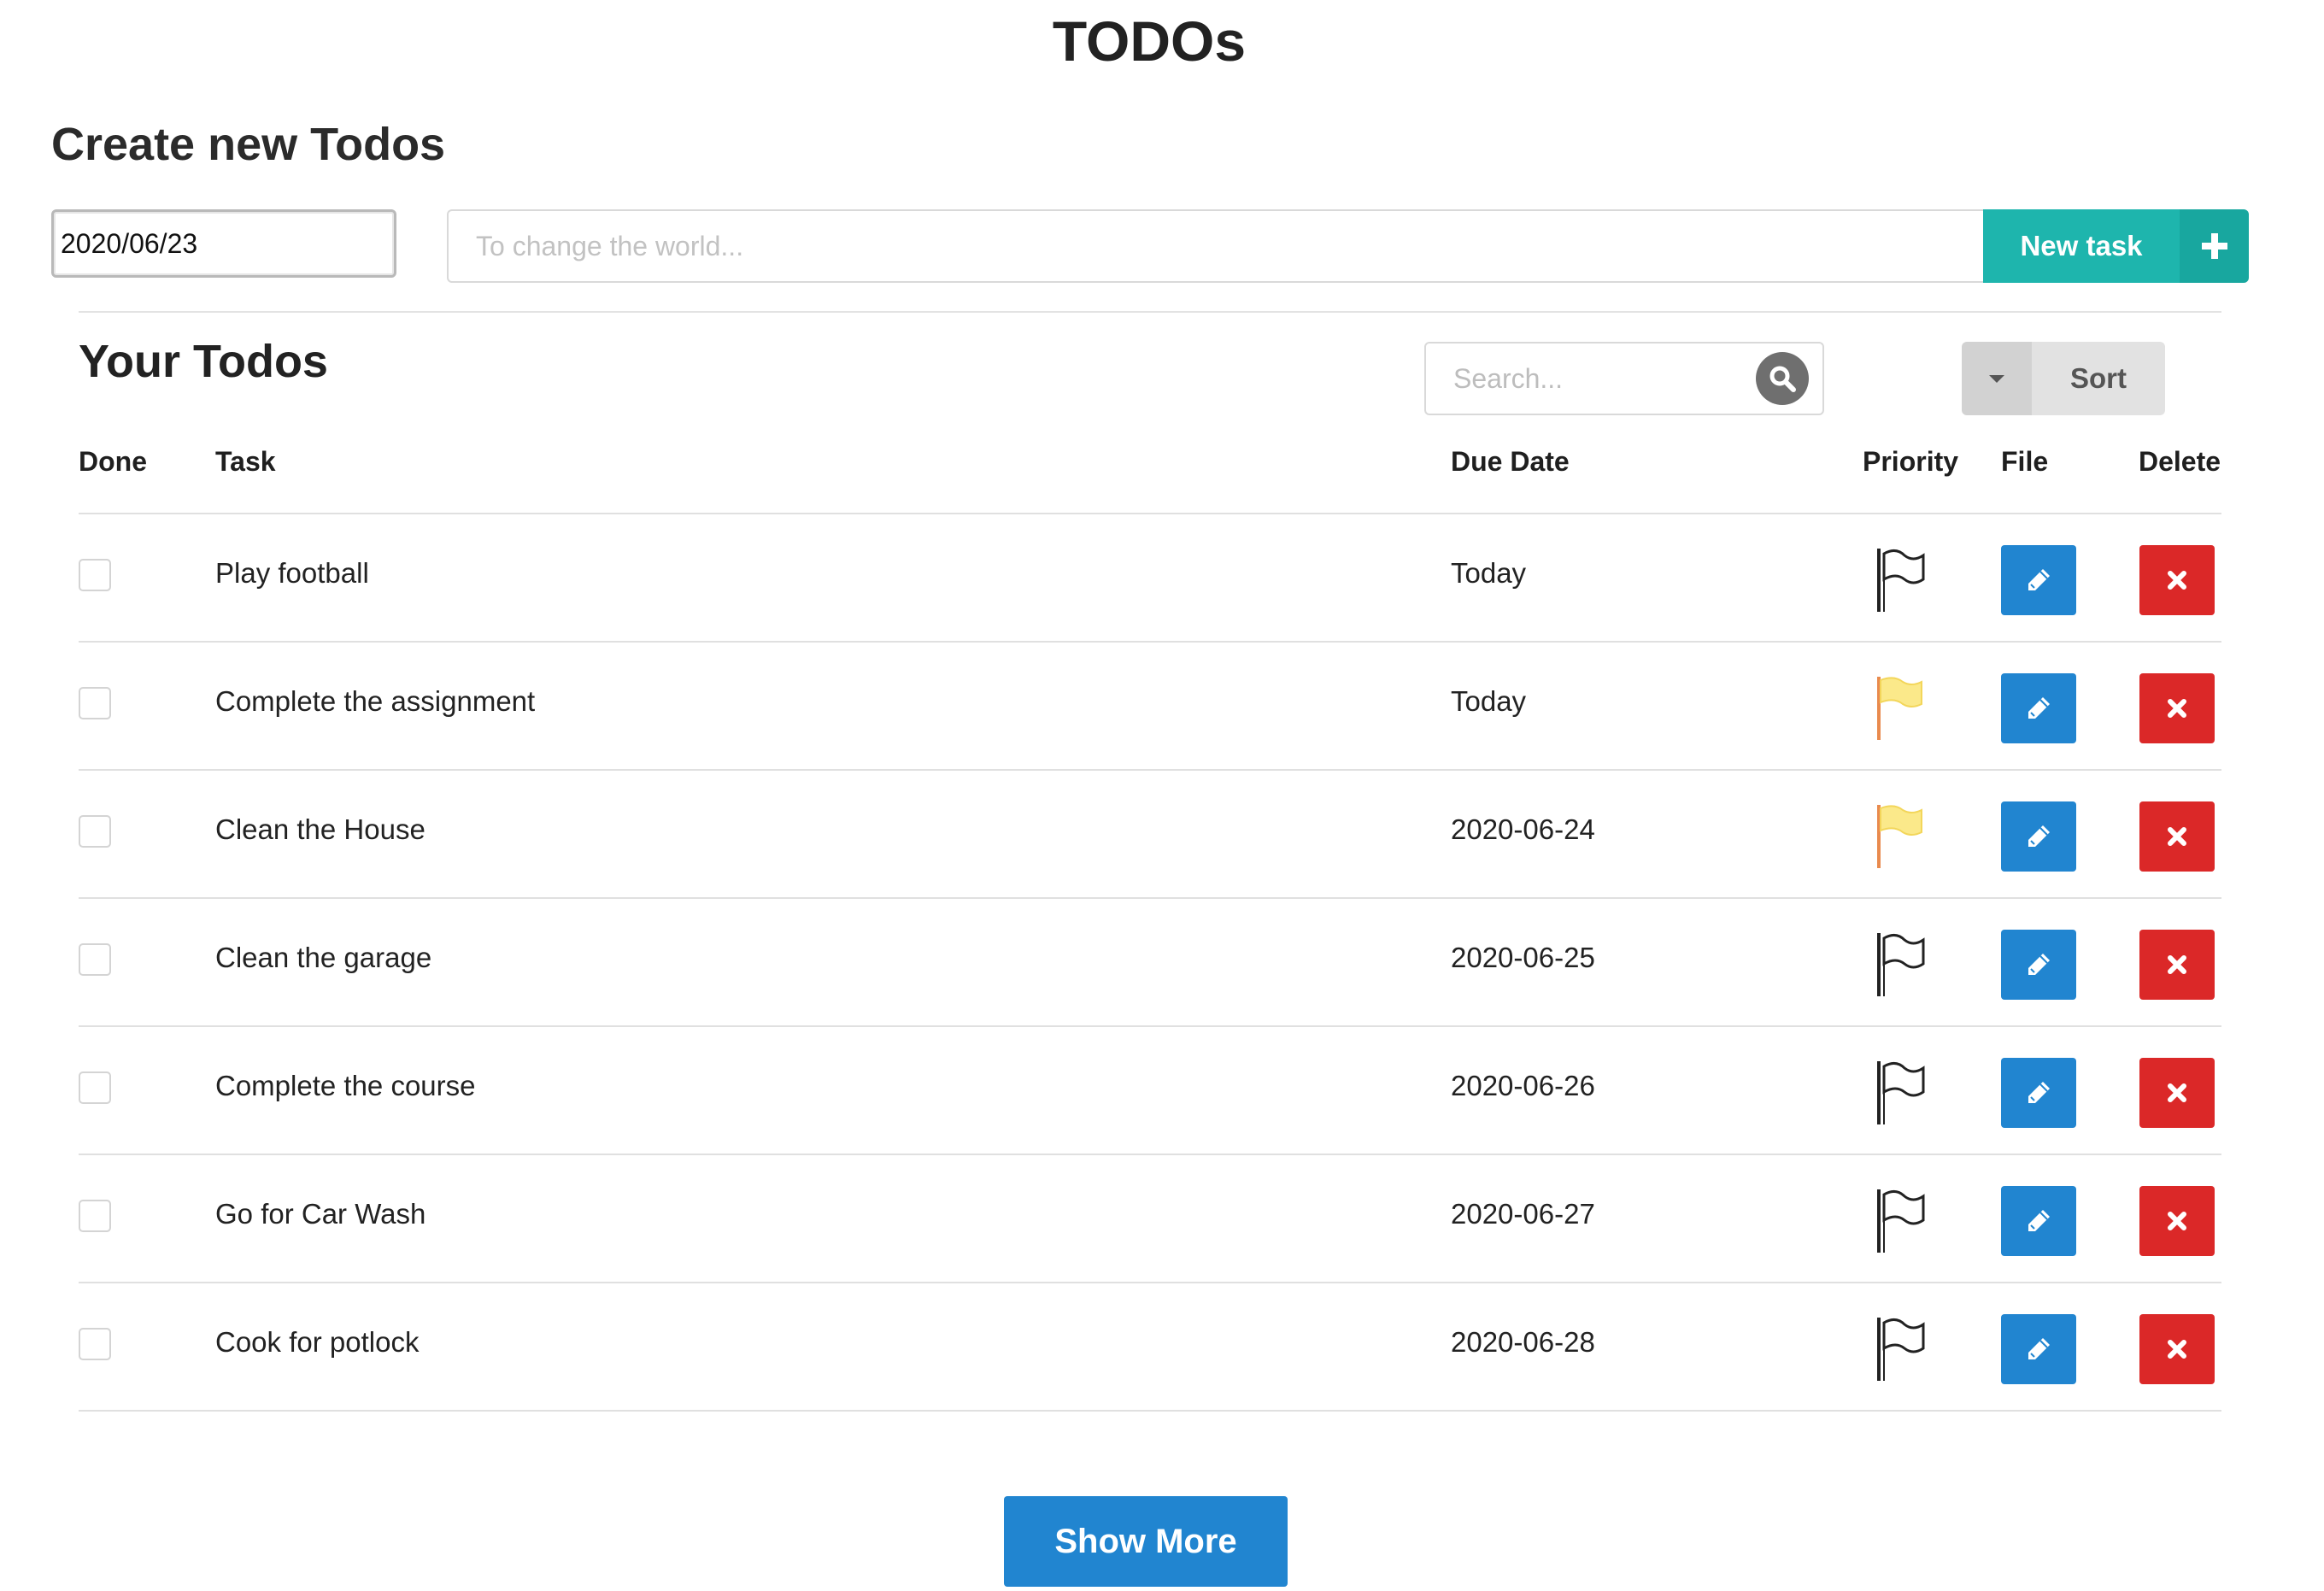 This screenshot has width=2324, height=1591. Describe the element at coordinates (323, 958) in the screenshot. I see `task-text: Clean the garage` at that location.